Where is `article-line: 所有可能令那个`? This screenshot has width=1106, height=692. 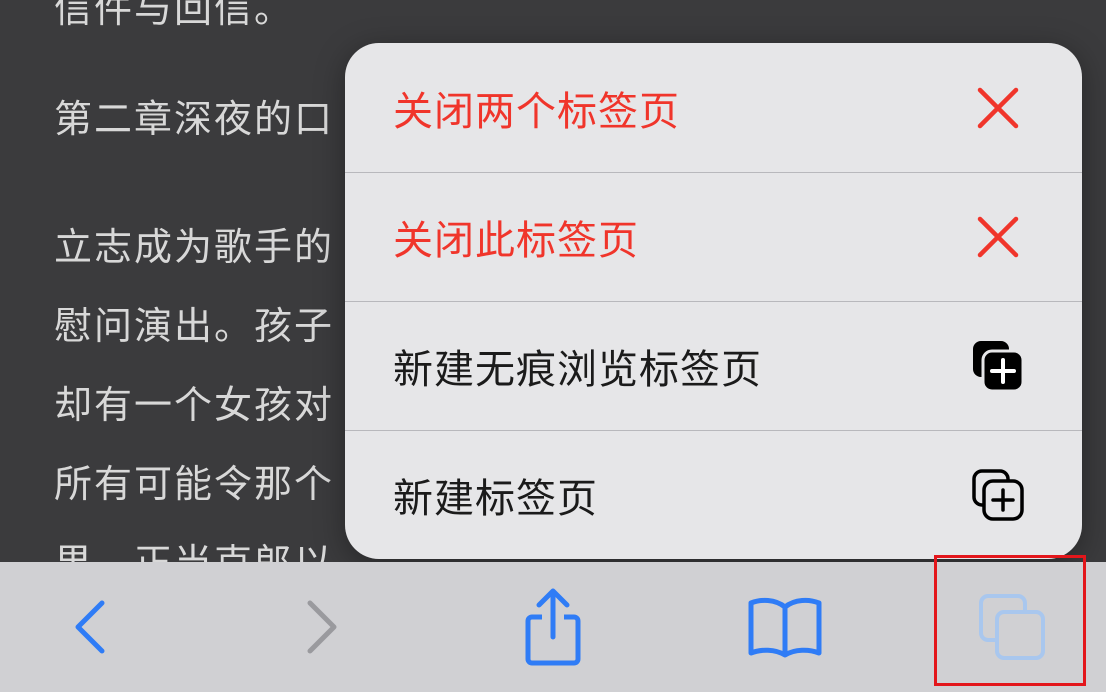
article-line: 所有可能令那个 is located at coordinates (194, 484).